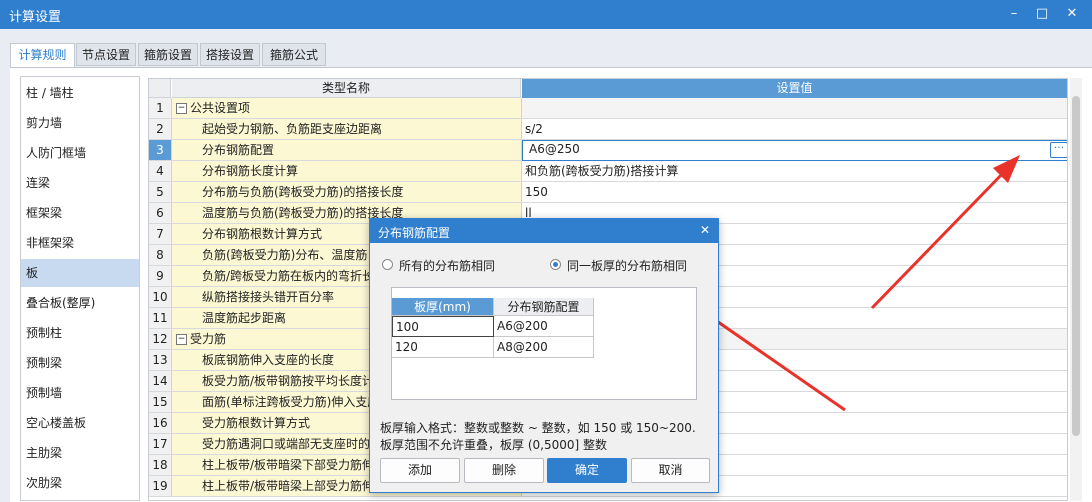 This screenshot has width=1092, height=502. What do you see at coordinates (80, 183) in the screenshot?
I see `sidebar-item-coupling-beam: 连梁` at bounding box center [80, 183].